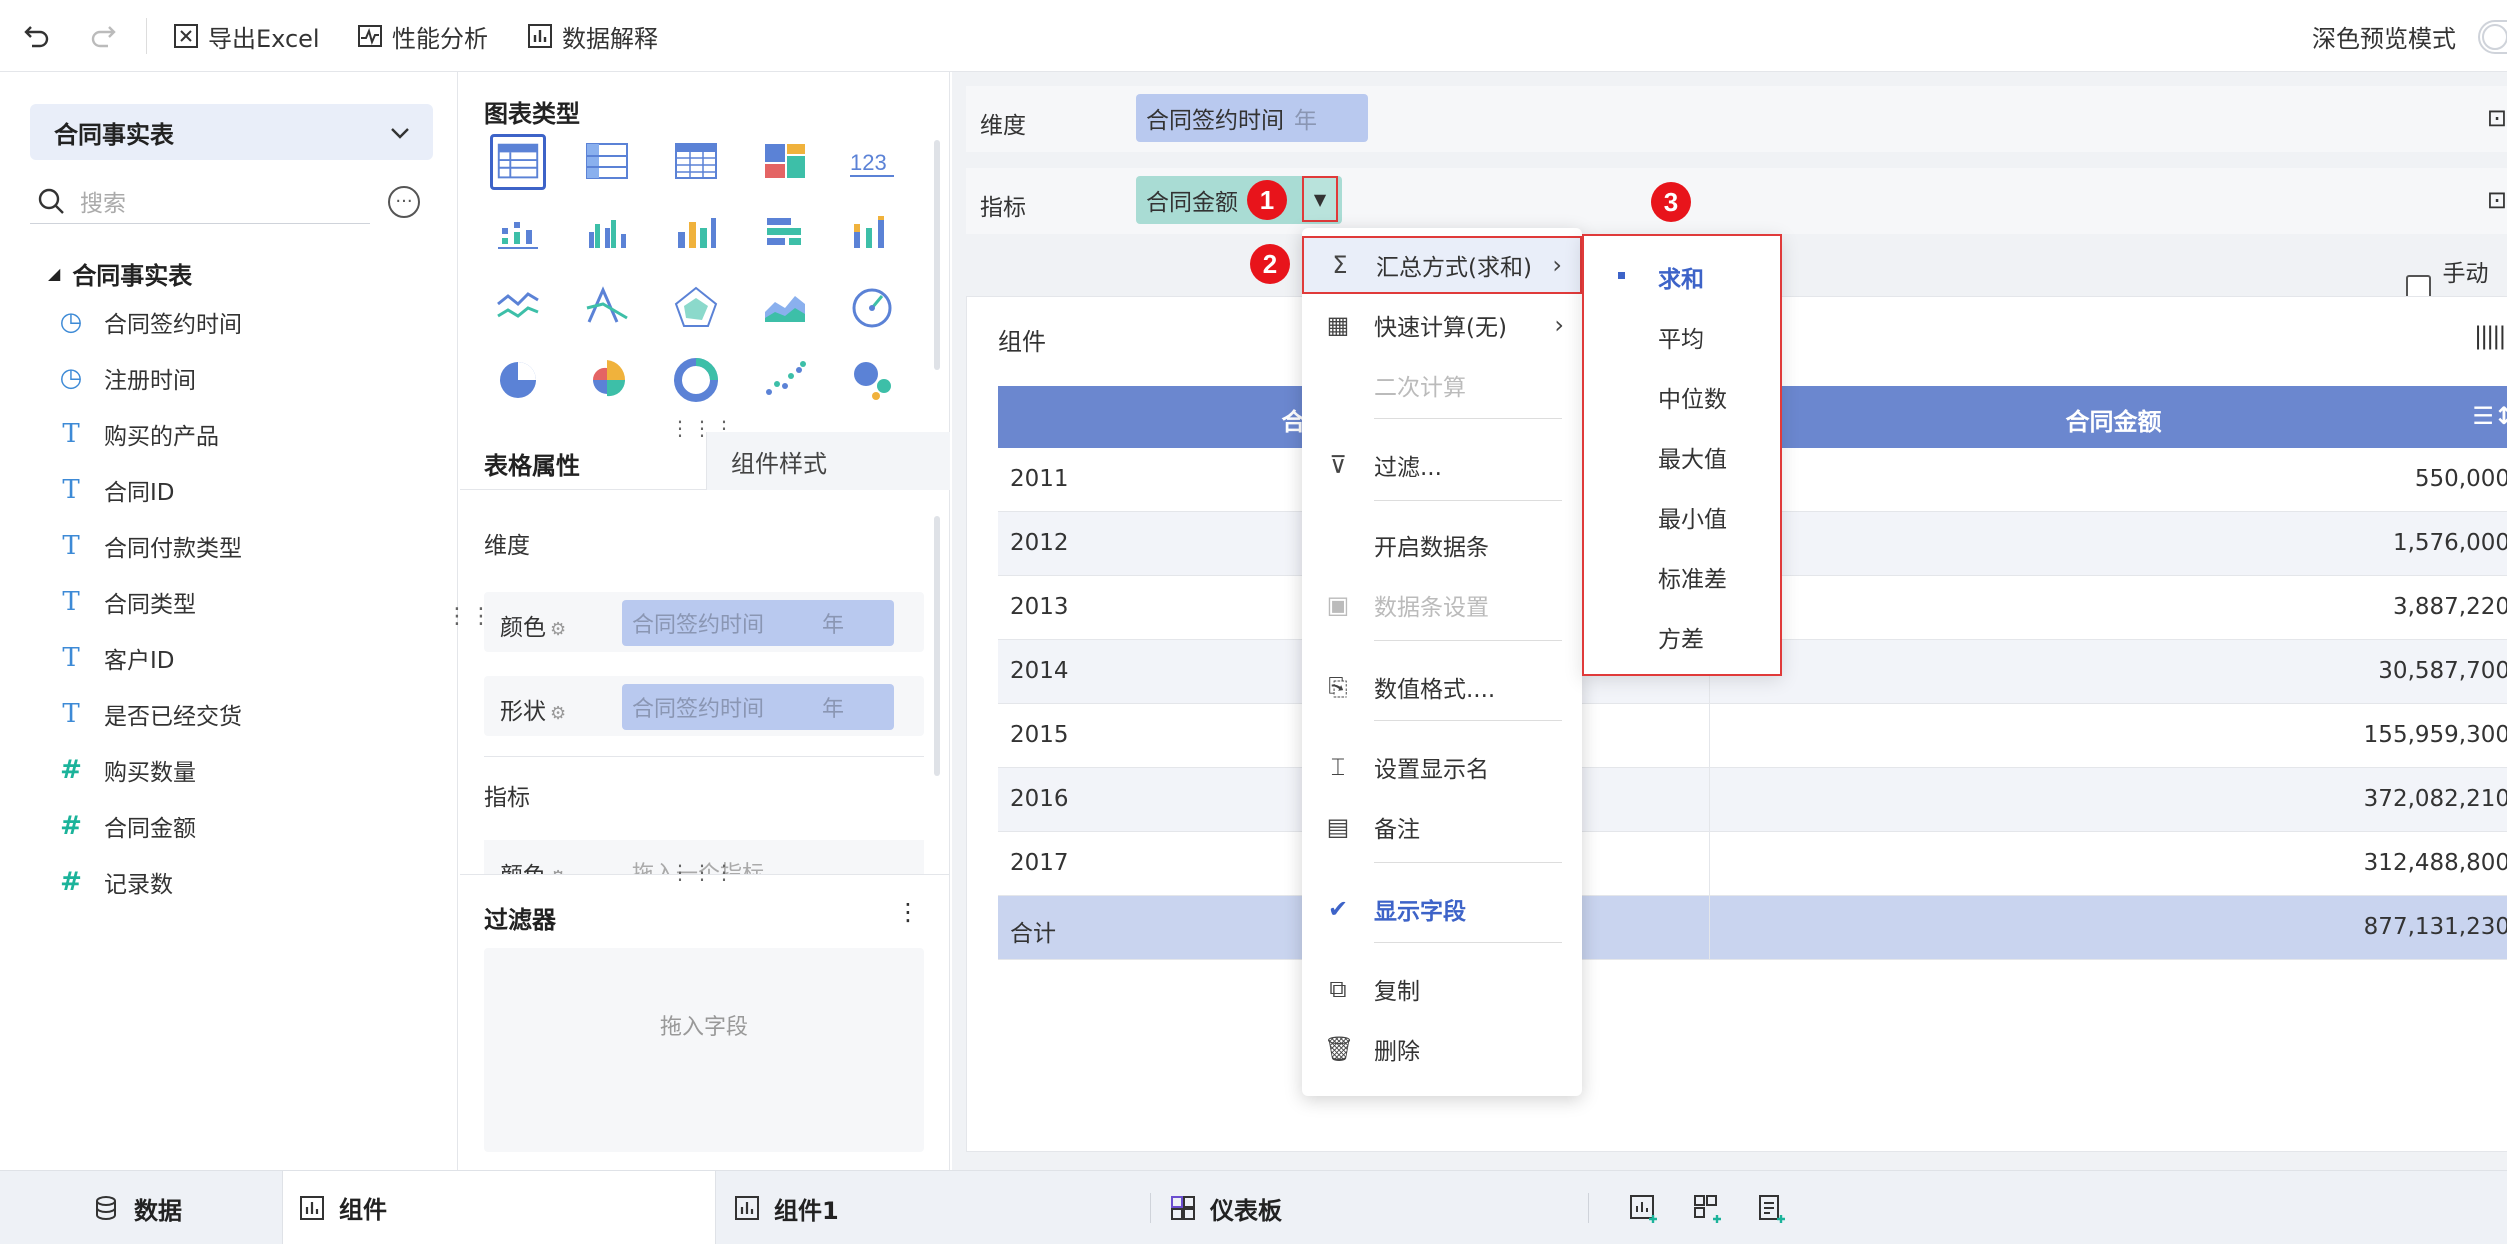  I want to click on bubble-chart-icon, so click(872, 380).